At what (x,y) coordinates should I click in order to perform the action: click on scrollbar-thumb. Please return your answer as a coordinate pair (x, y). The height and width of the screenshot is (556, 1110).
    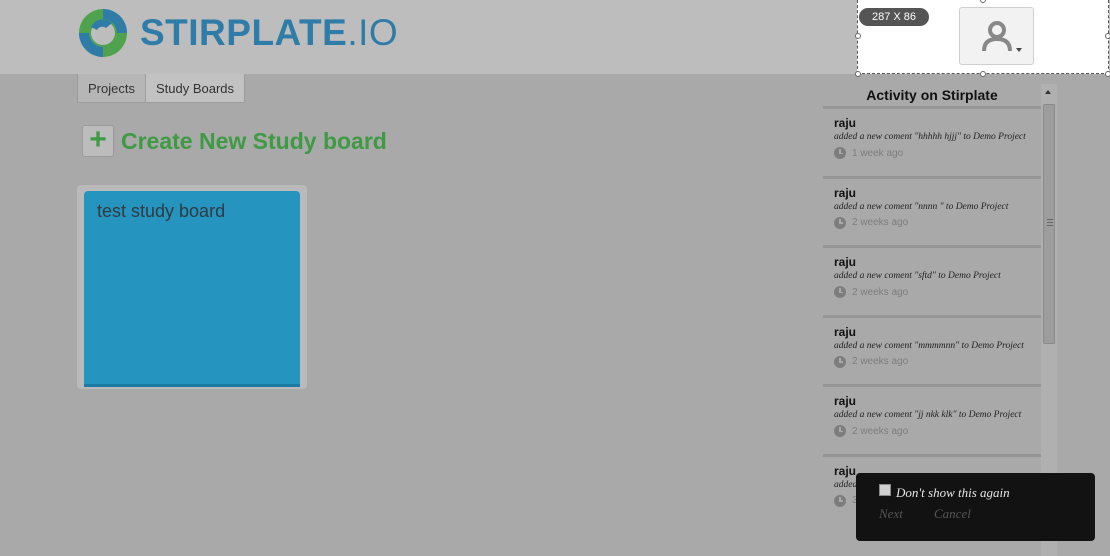
    Looking at the image, I should click on (1049, 224).